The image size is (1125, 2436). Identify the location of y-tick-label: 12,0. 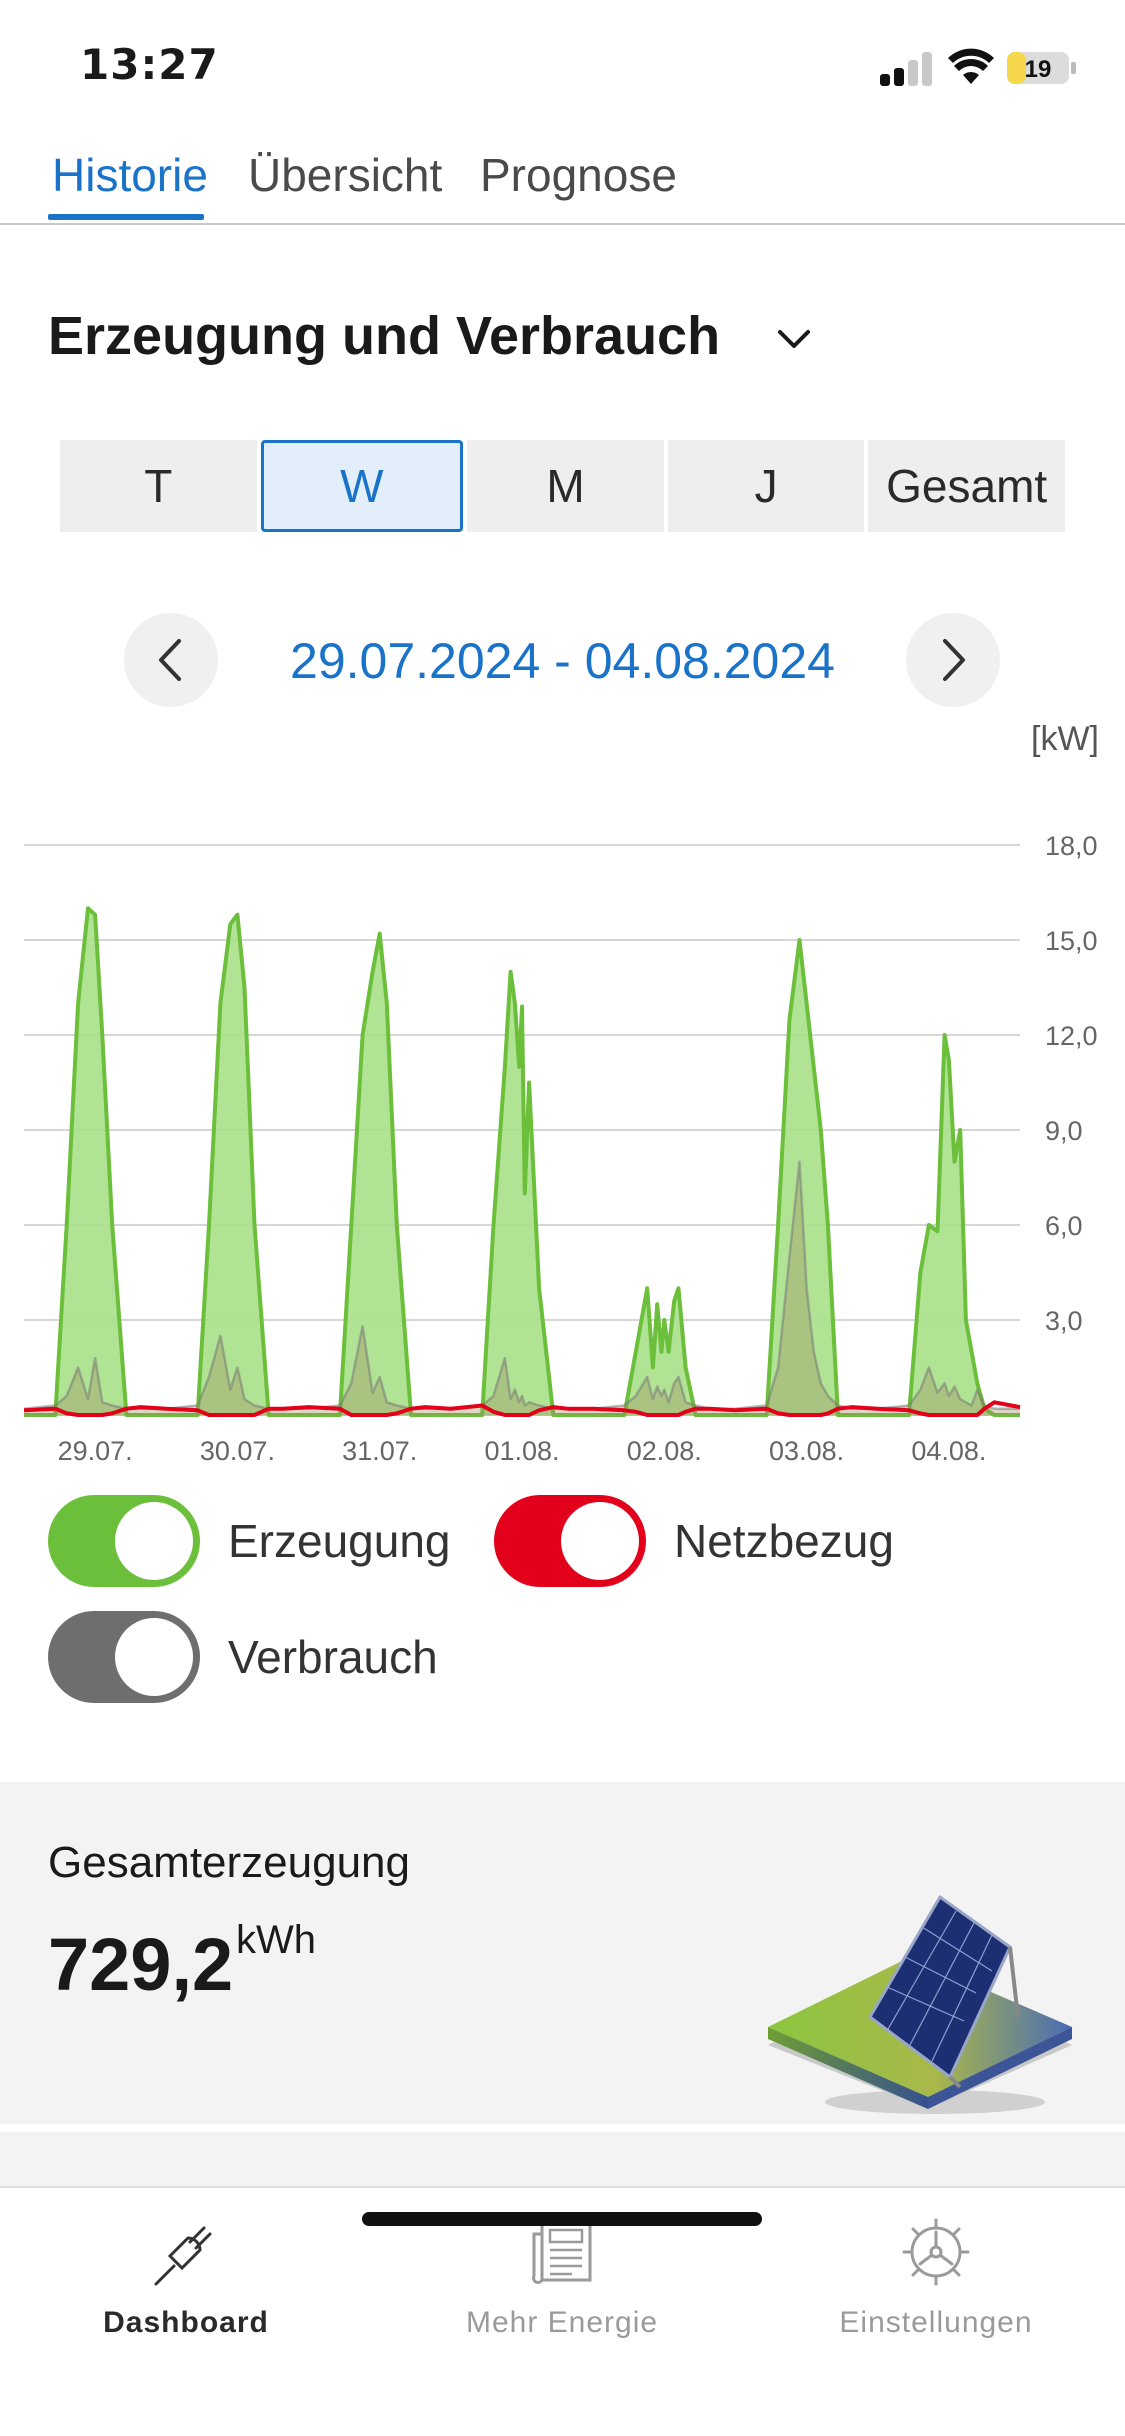
(1071, 1036).